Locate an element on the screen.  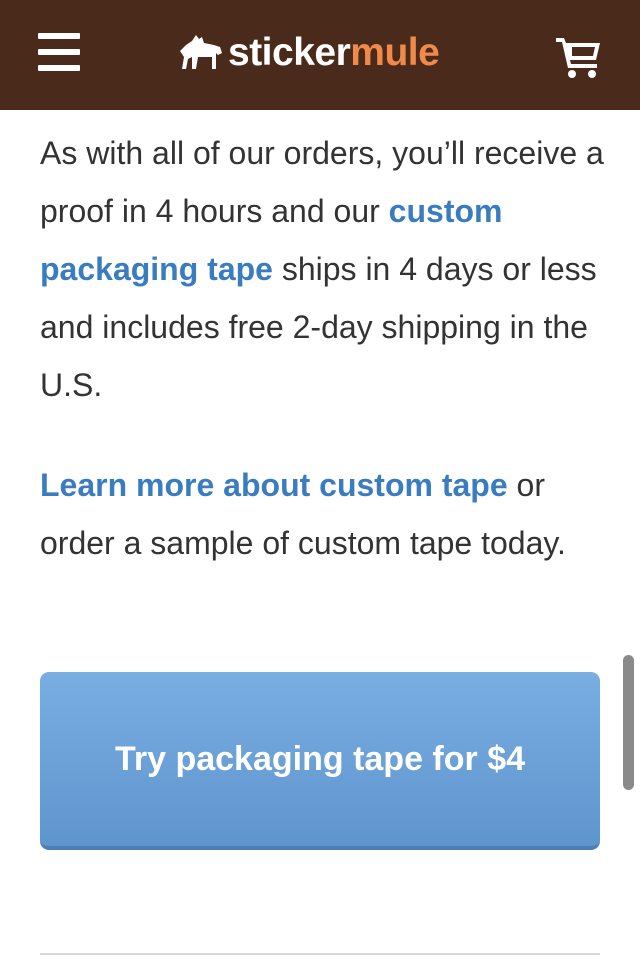
shopping-cart-icon is located at coordinates (579, 57).